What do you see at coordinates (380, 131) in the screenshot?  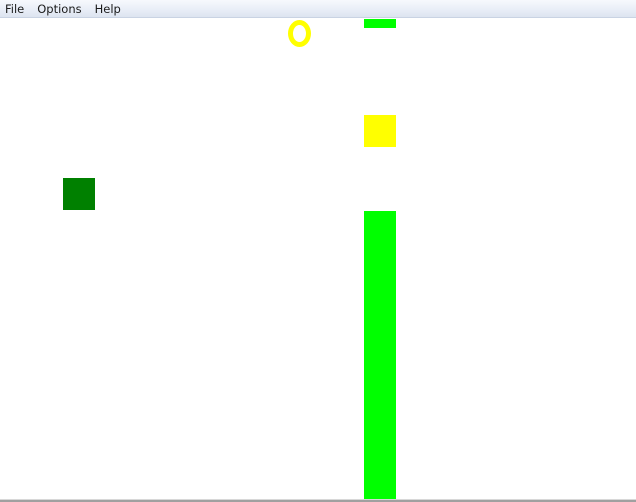 I see `yellow-bonus-block` at bounding box center [380, 131].